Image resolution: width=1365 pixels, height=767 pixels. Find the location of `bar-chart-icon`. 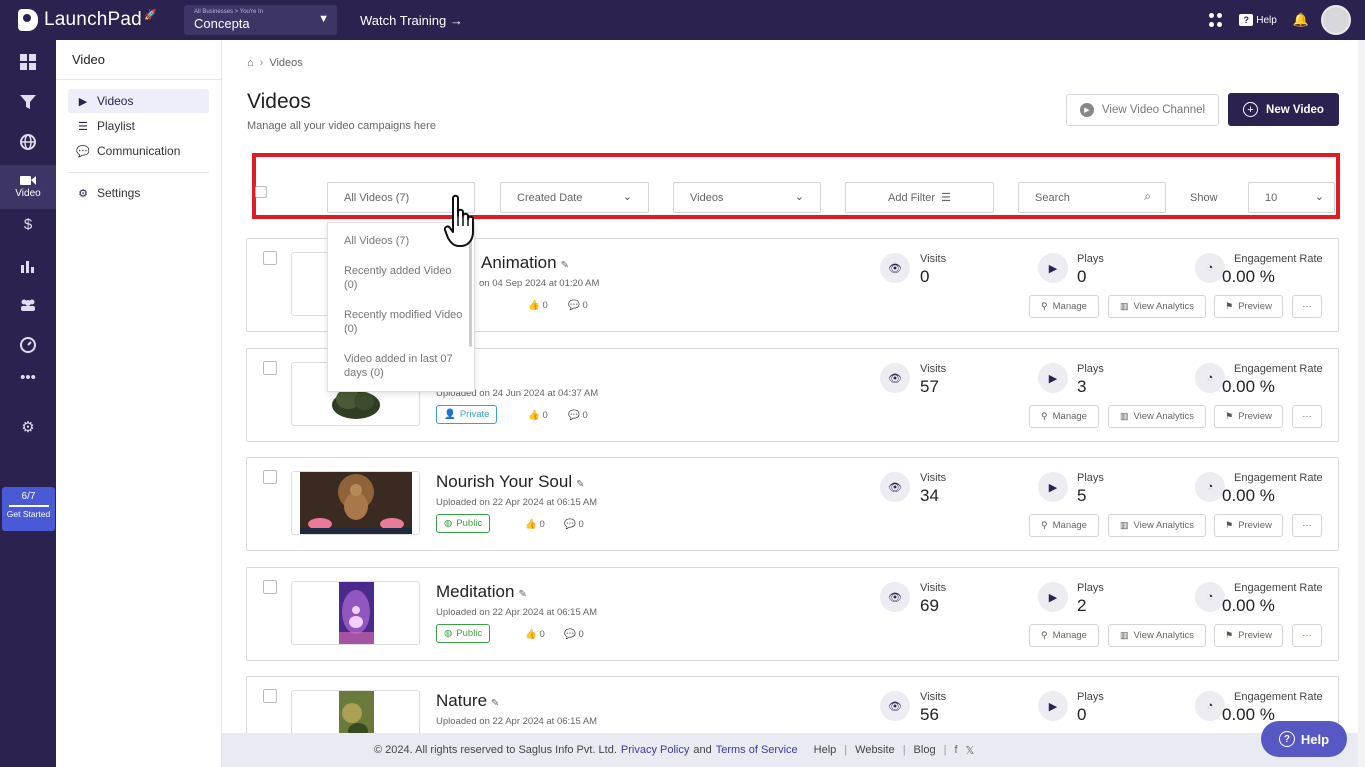

bar-chart-icon is located at coordinates (28, 266).